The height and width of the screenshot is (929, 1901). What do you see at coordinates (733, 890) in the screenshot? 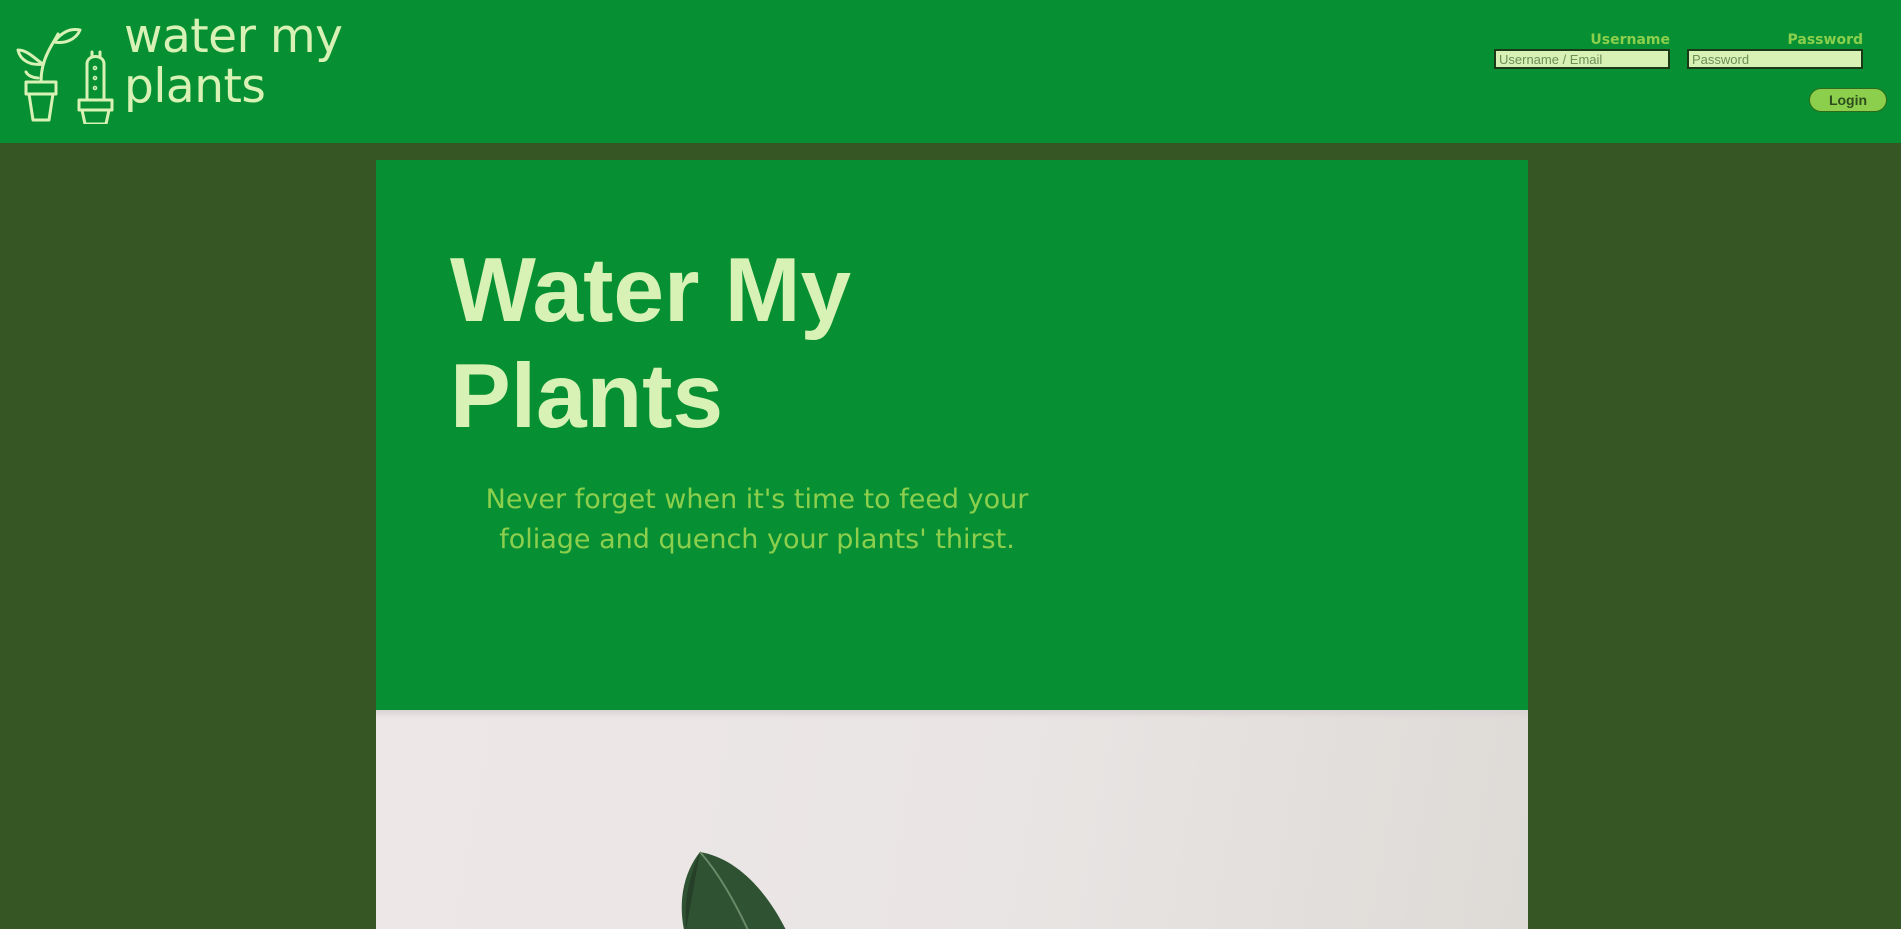
I see `leaf-image` at bounding box center [733, 890].